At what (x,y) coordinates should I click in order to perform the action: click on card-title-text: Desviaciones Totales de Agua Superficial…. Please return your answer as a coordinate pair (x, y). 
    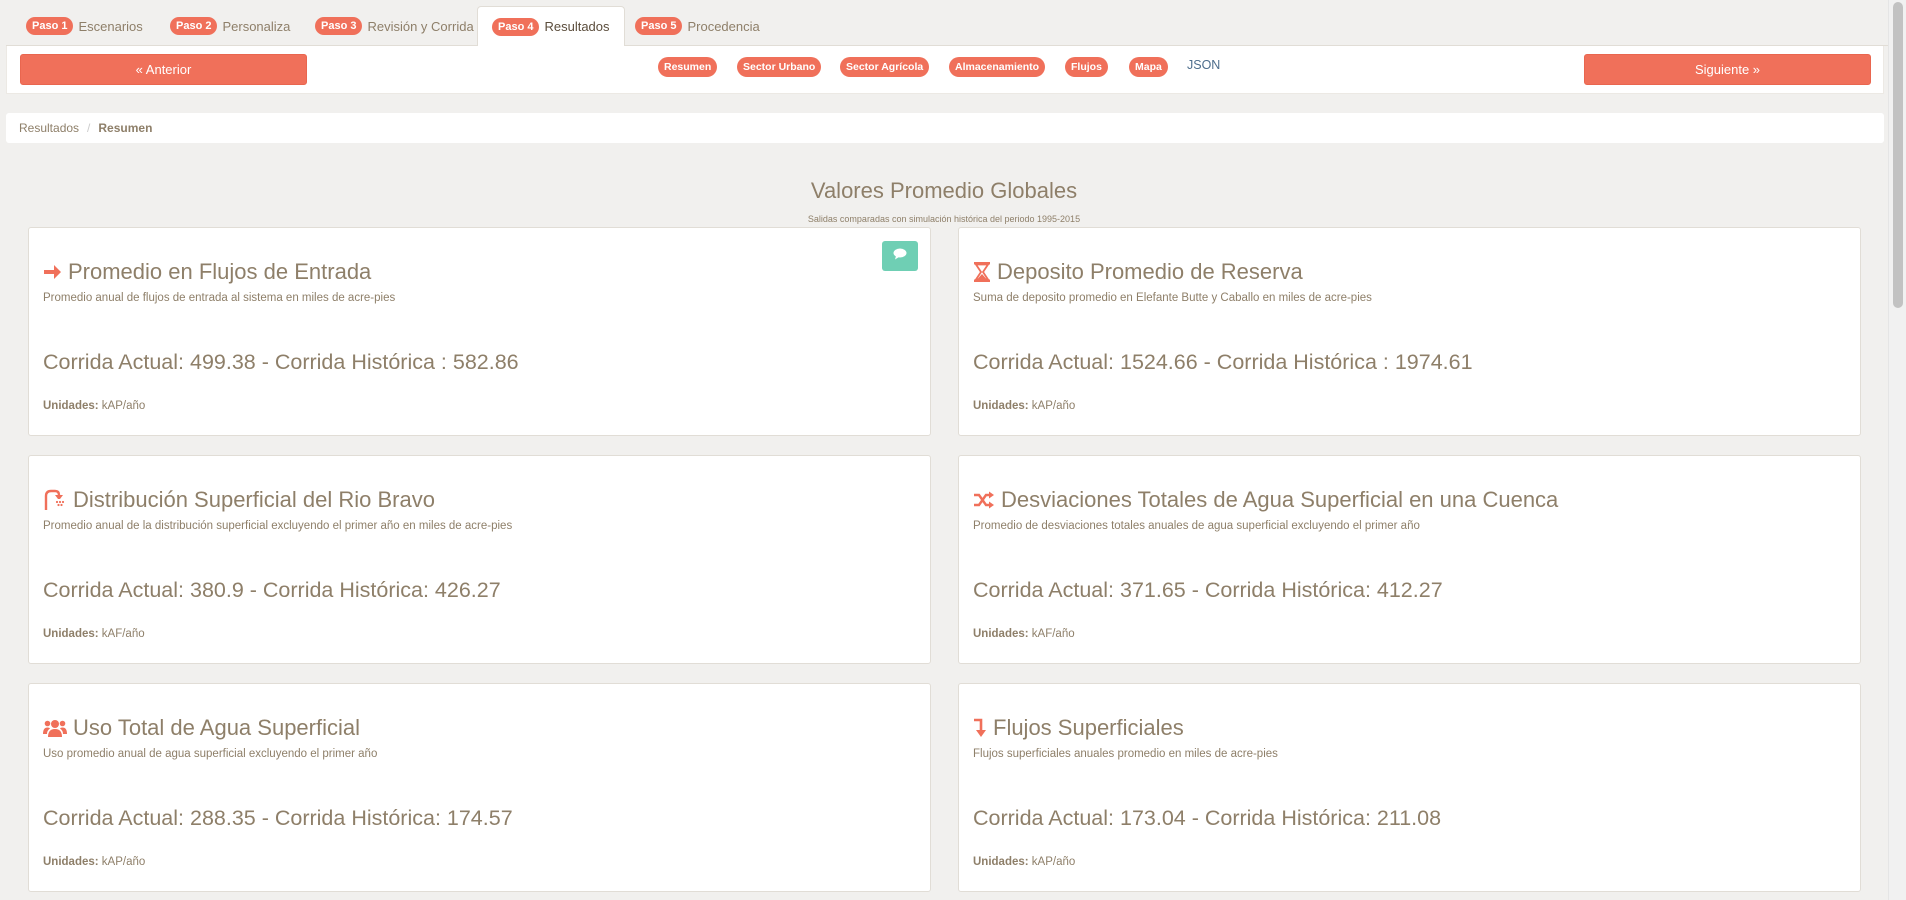
    Looking at the image, I should click on (1280, 499).